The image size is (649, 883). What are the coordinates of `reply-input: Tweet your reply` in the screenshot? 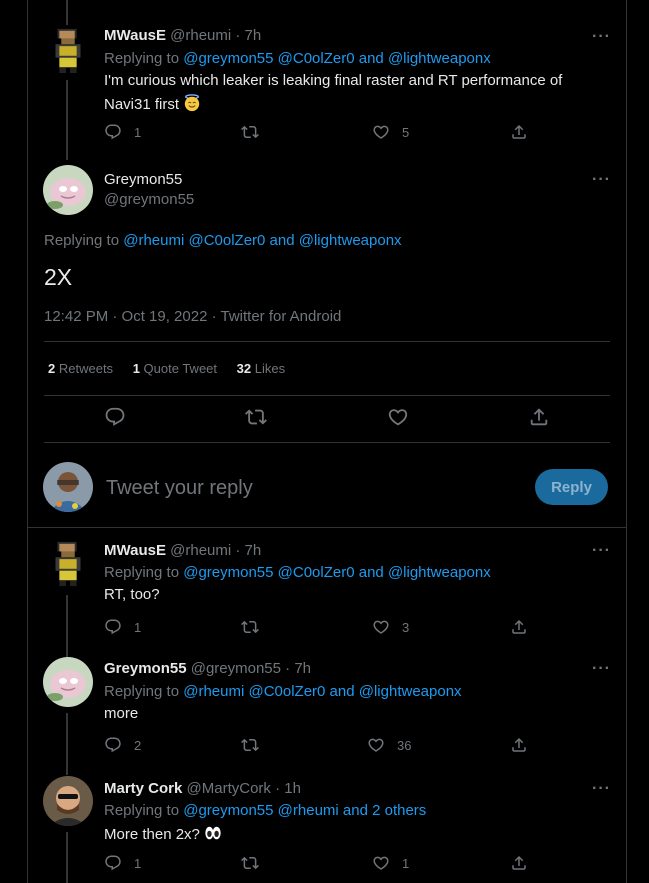 It's located at (179, 488).